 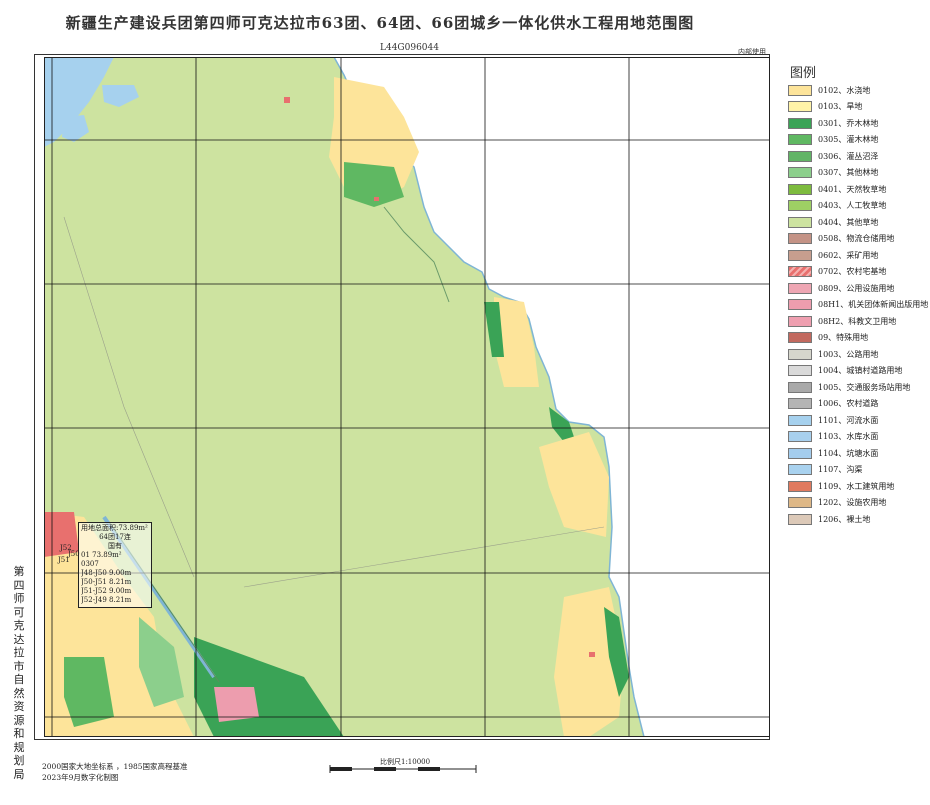 I want to click on legend-item: 09、特殊用地, so click(x=858, y=338).